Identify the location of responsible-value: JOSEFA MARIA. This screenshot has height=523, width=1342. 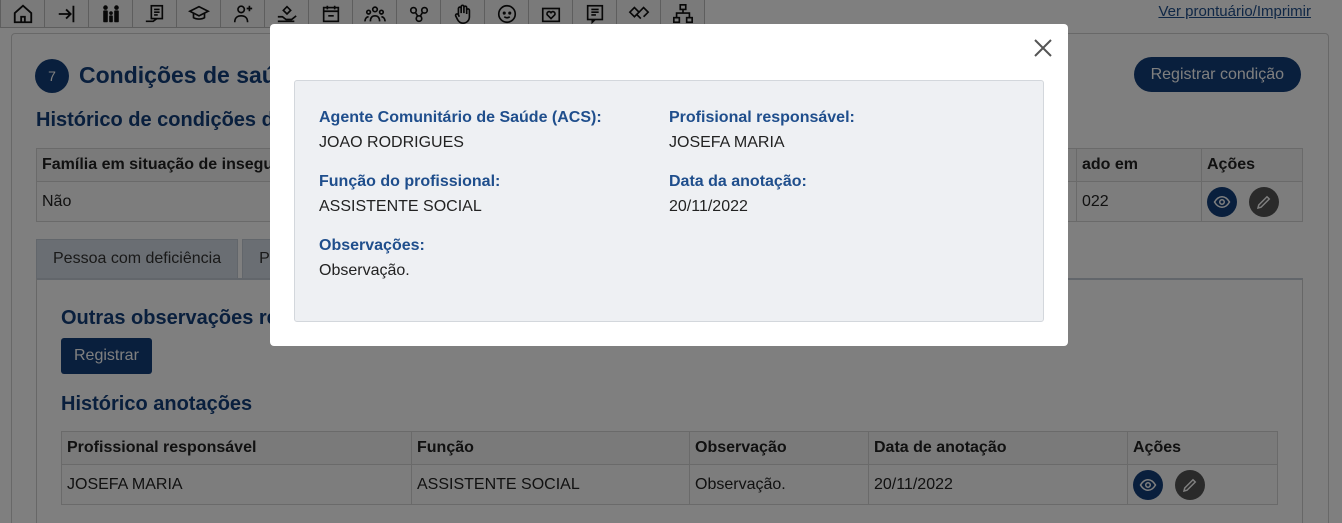
(727, 142).